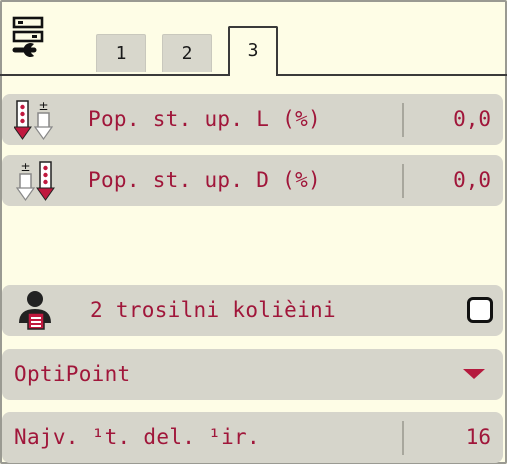 The width and height of the screenshot is (507, 464). Describe the element at coordinates (187, 53) in the screenshot. I see `tab-2: 2` at that location.